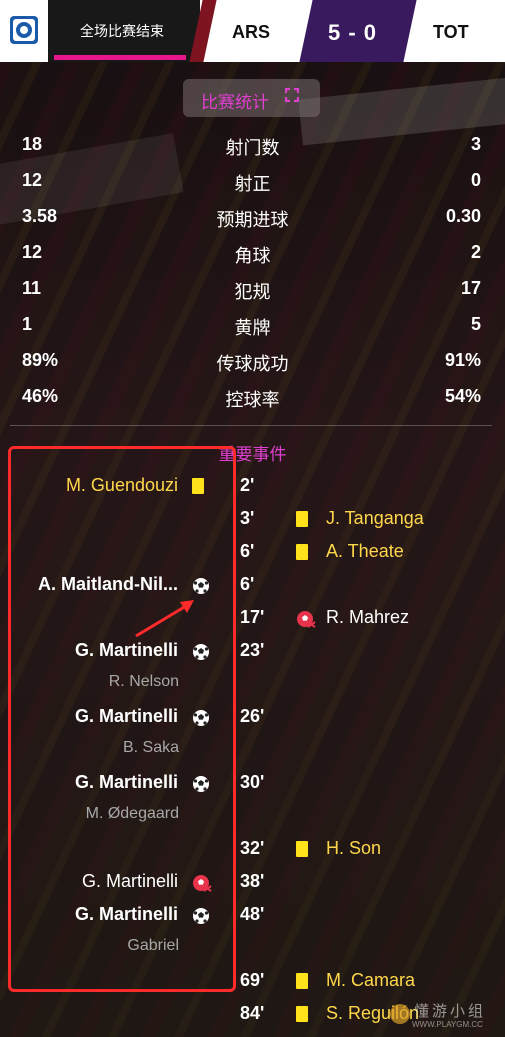  I want to click on competition-logo, so click(24, 31).